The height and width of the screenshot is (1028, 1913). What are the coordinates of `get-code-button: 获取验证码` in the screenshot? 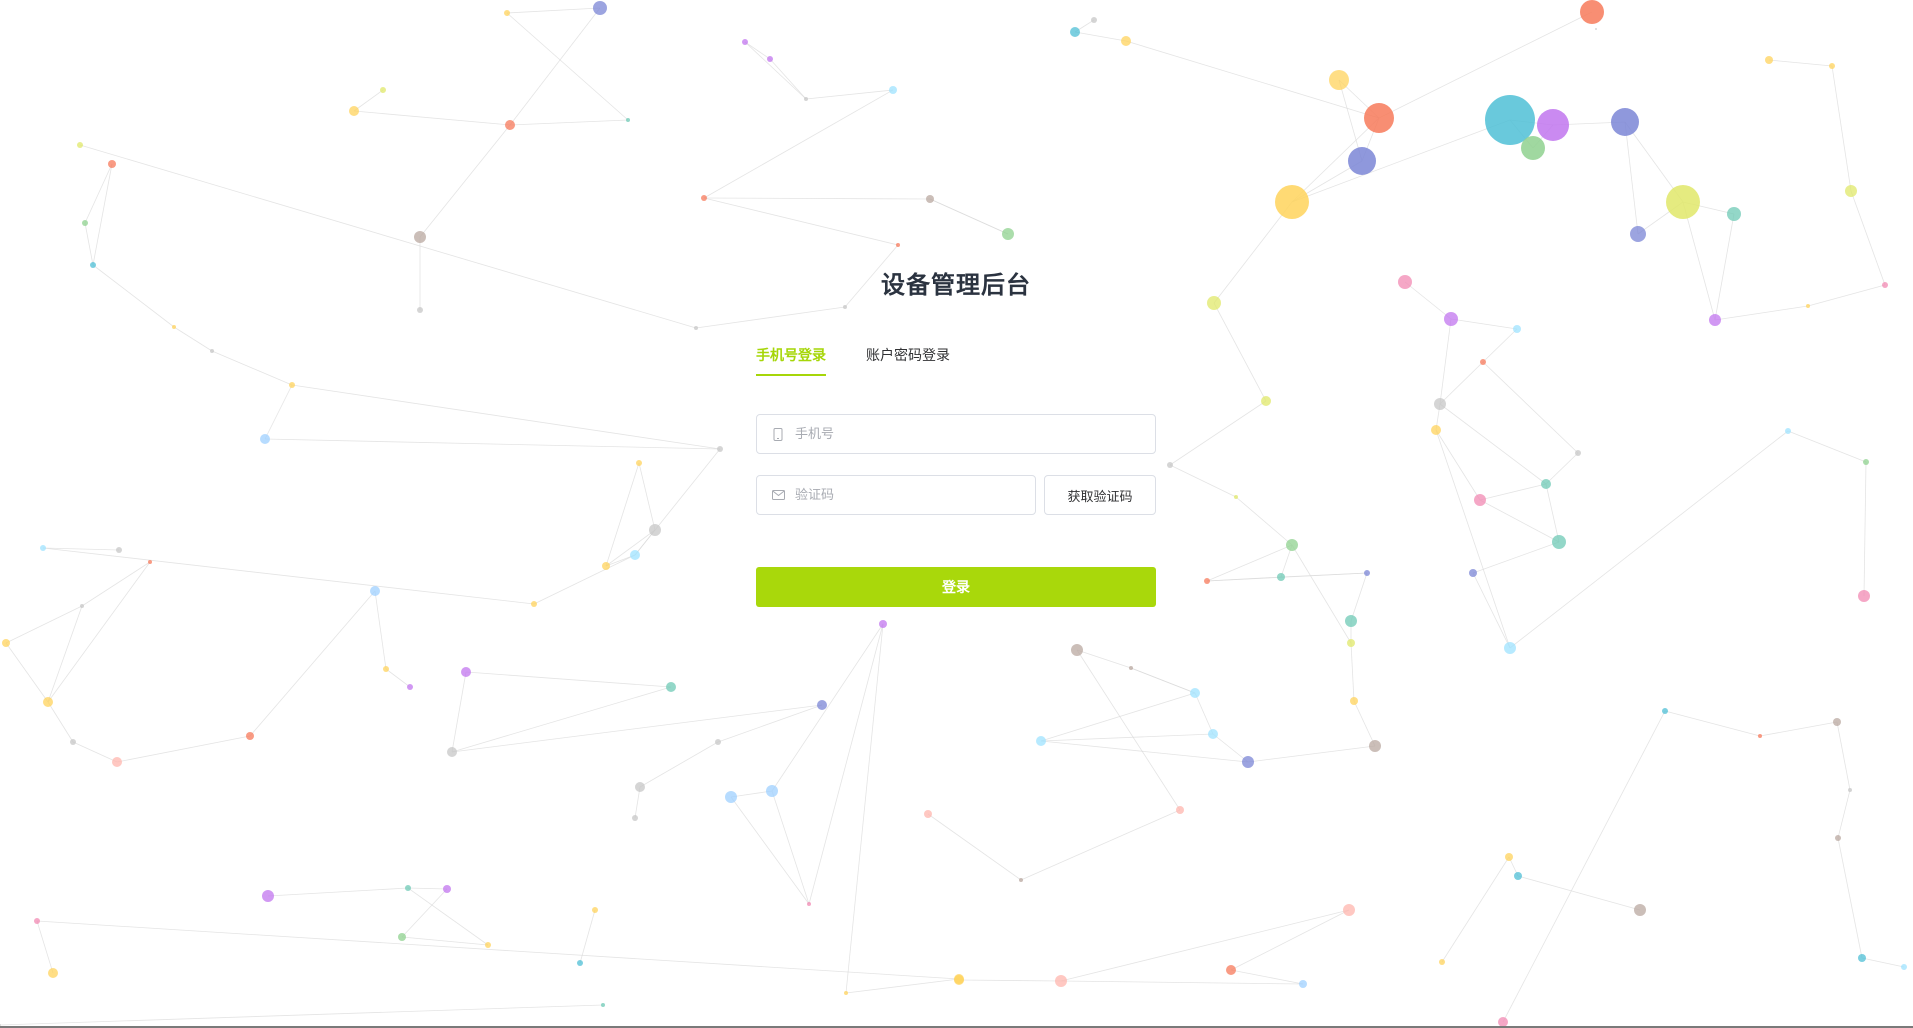 It's located at (1100, 495).